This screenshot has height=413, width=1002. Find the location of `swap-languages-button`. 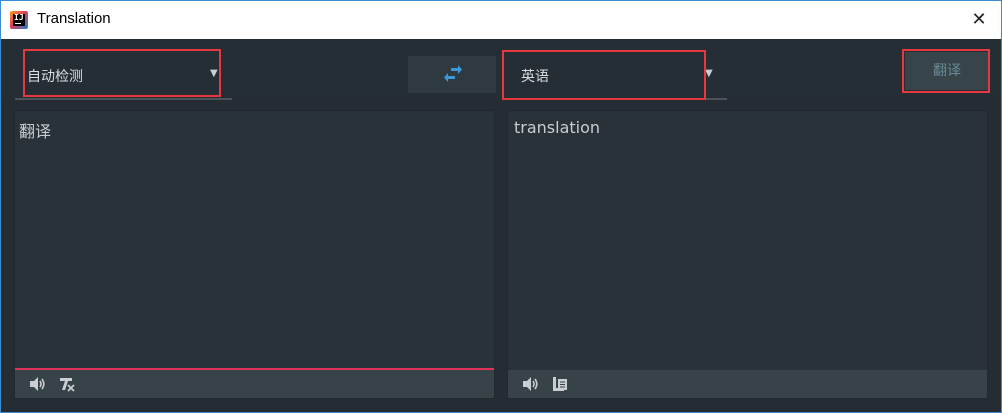

swap-languages-button is located at coordinates (452, 74).